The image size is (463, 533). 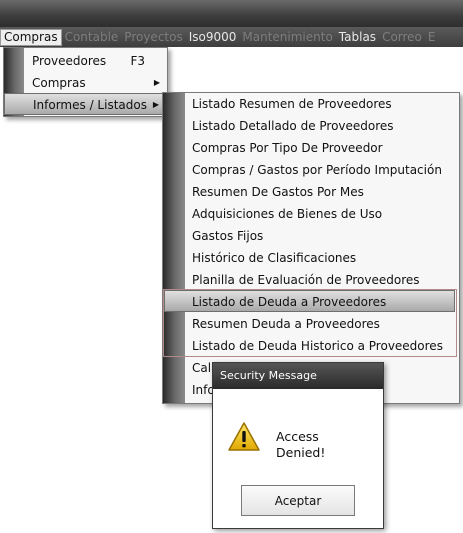 What do you see at coordinates (298, 376) in the screenshot?
I see `dialog-title: Security Message` at bounding box center [298, 376].